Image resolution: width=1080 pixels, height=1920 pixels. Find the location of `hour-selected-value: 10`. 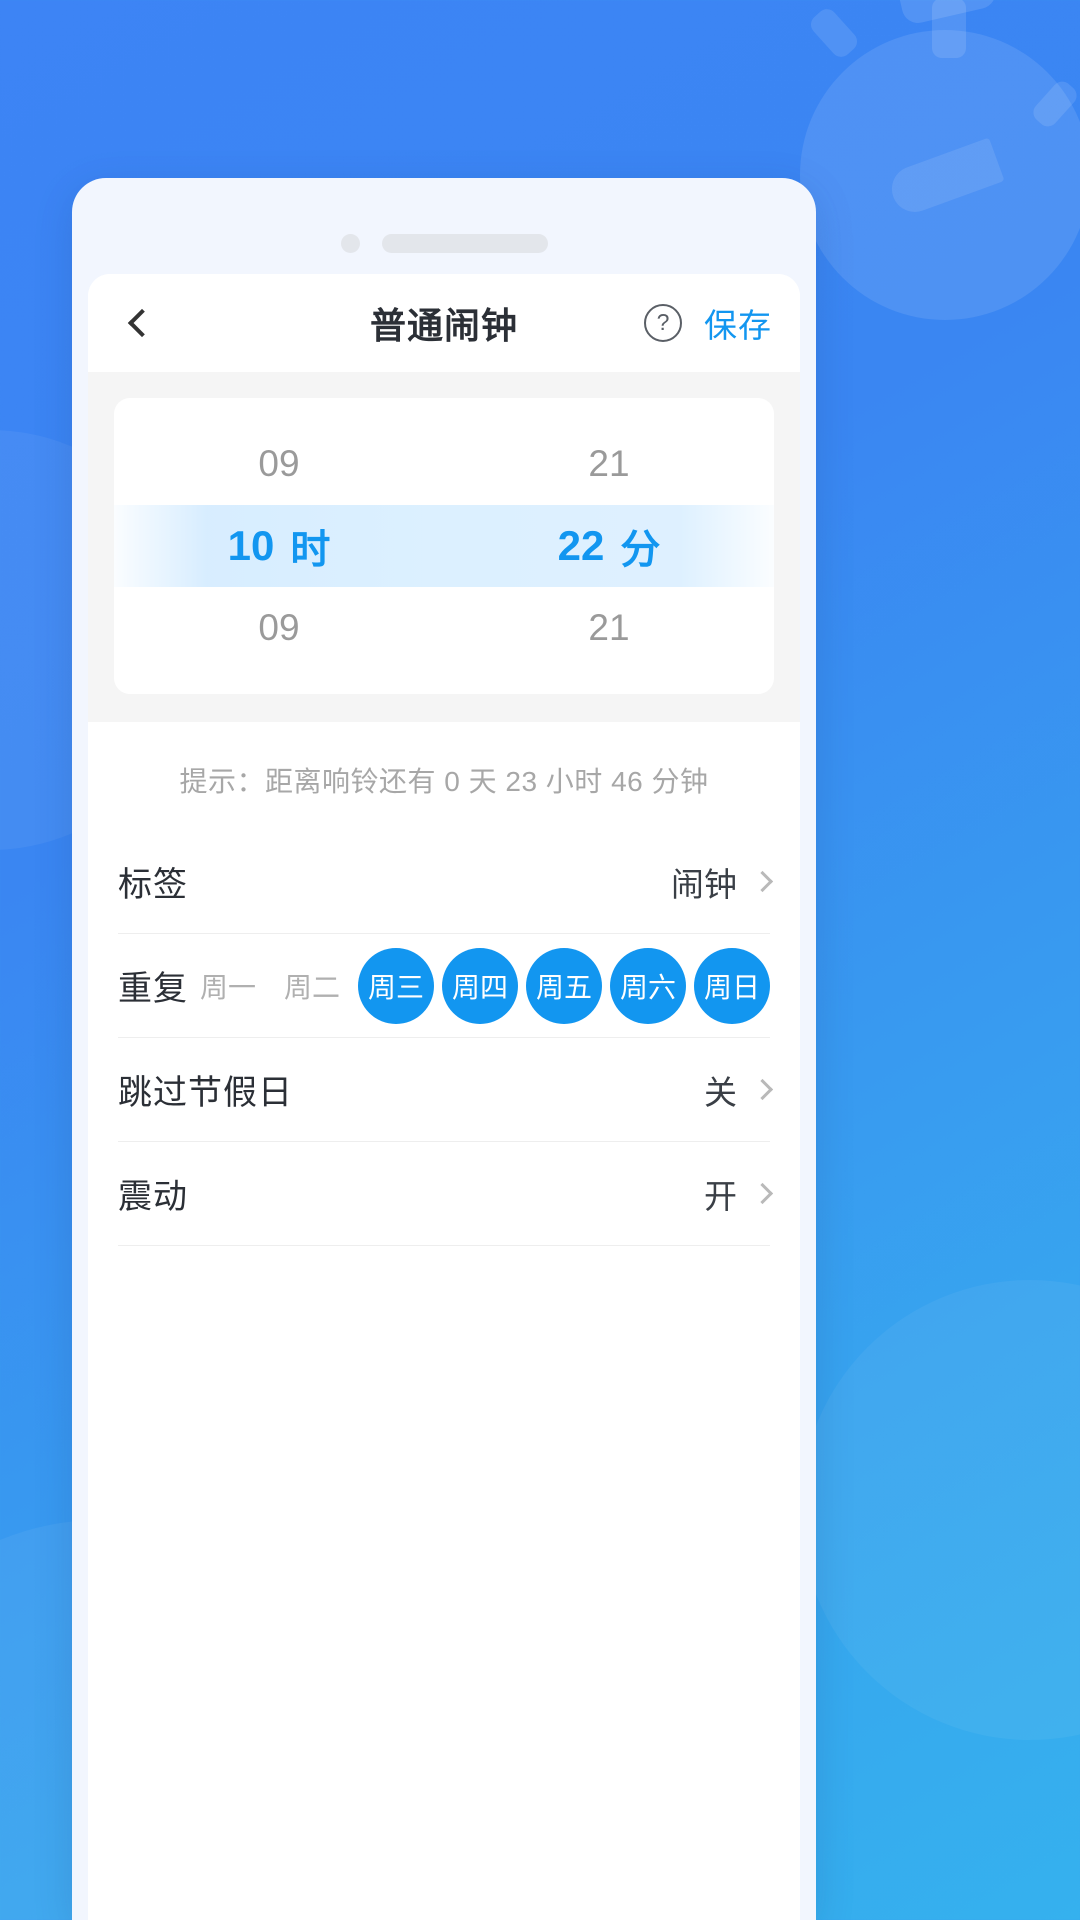

hour-selected-value: 10 is located at coordinates (251, 545).